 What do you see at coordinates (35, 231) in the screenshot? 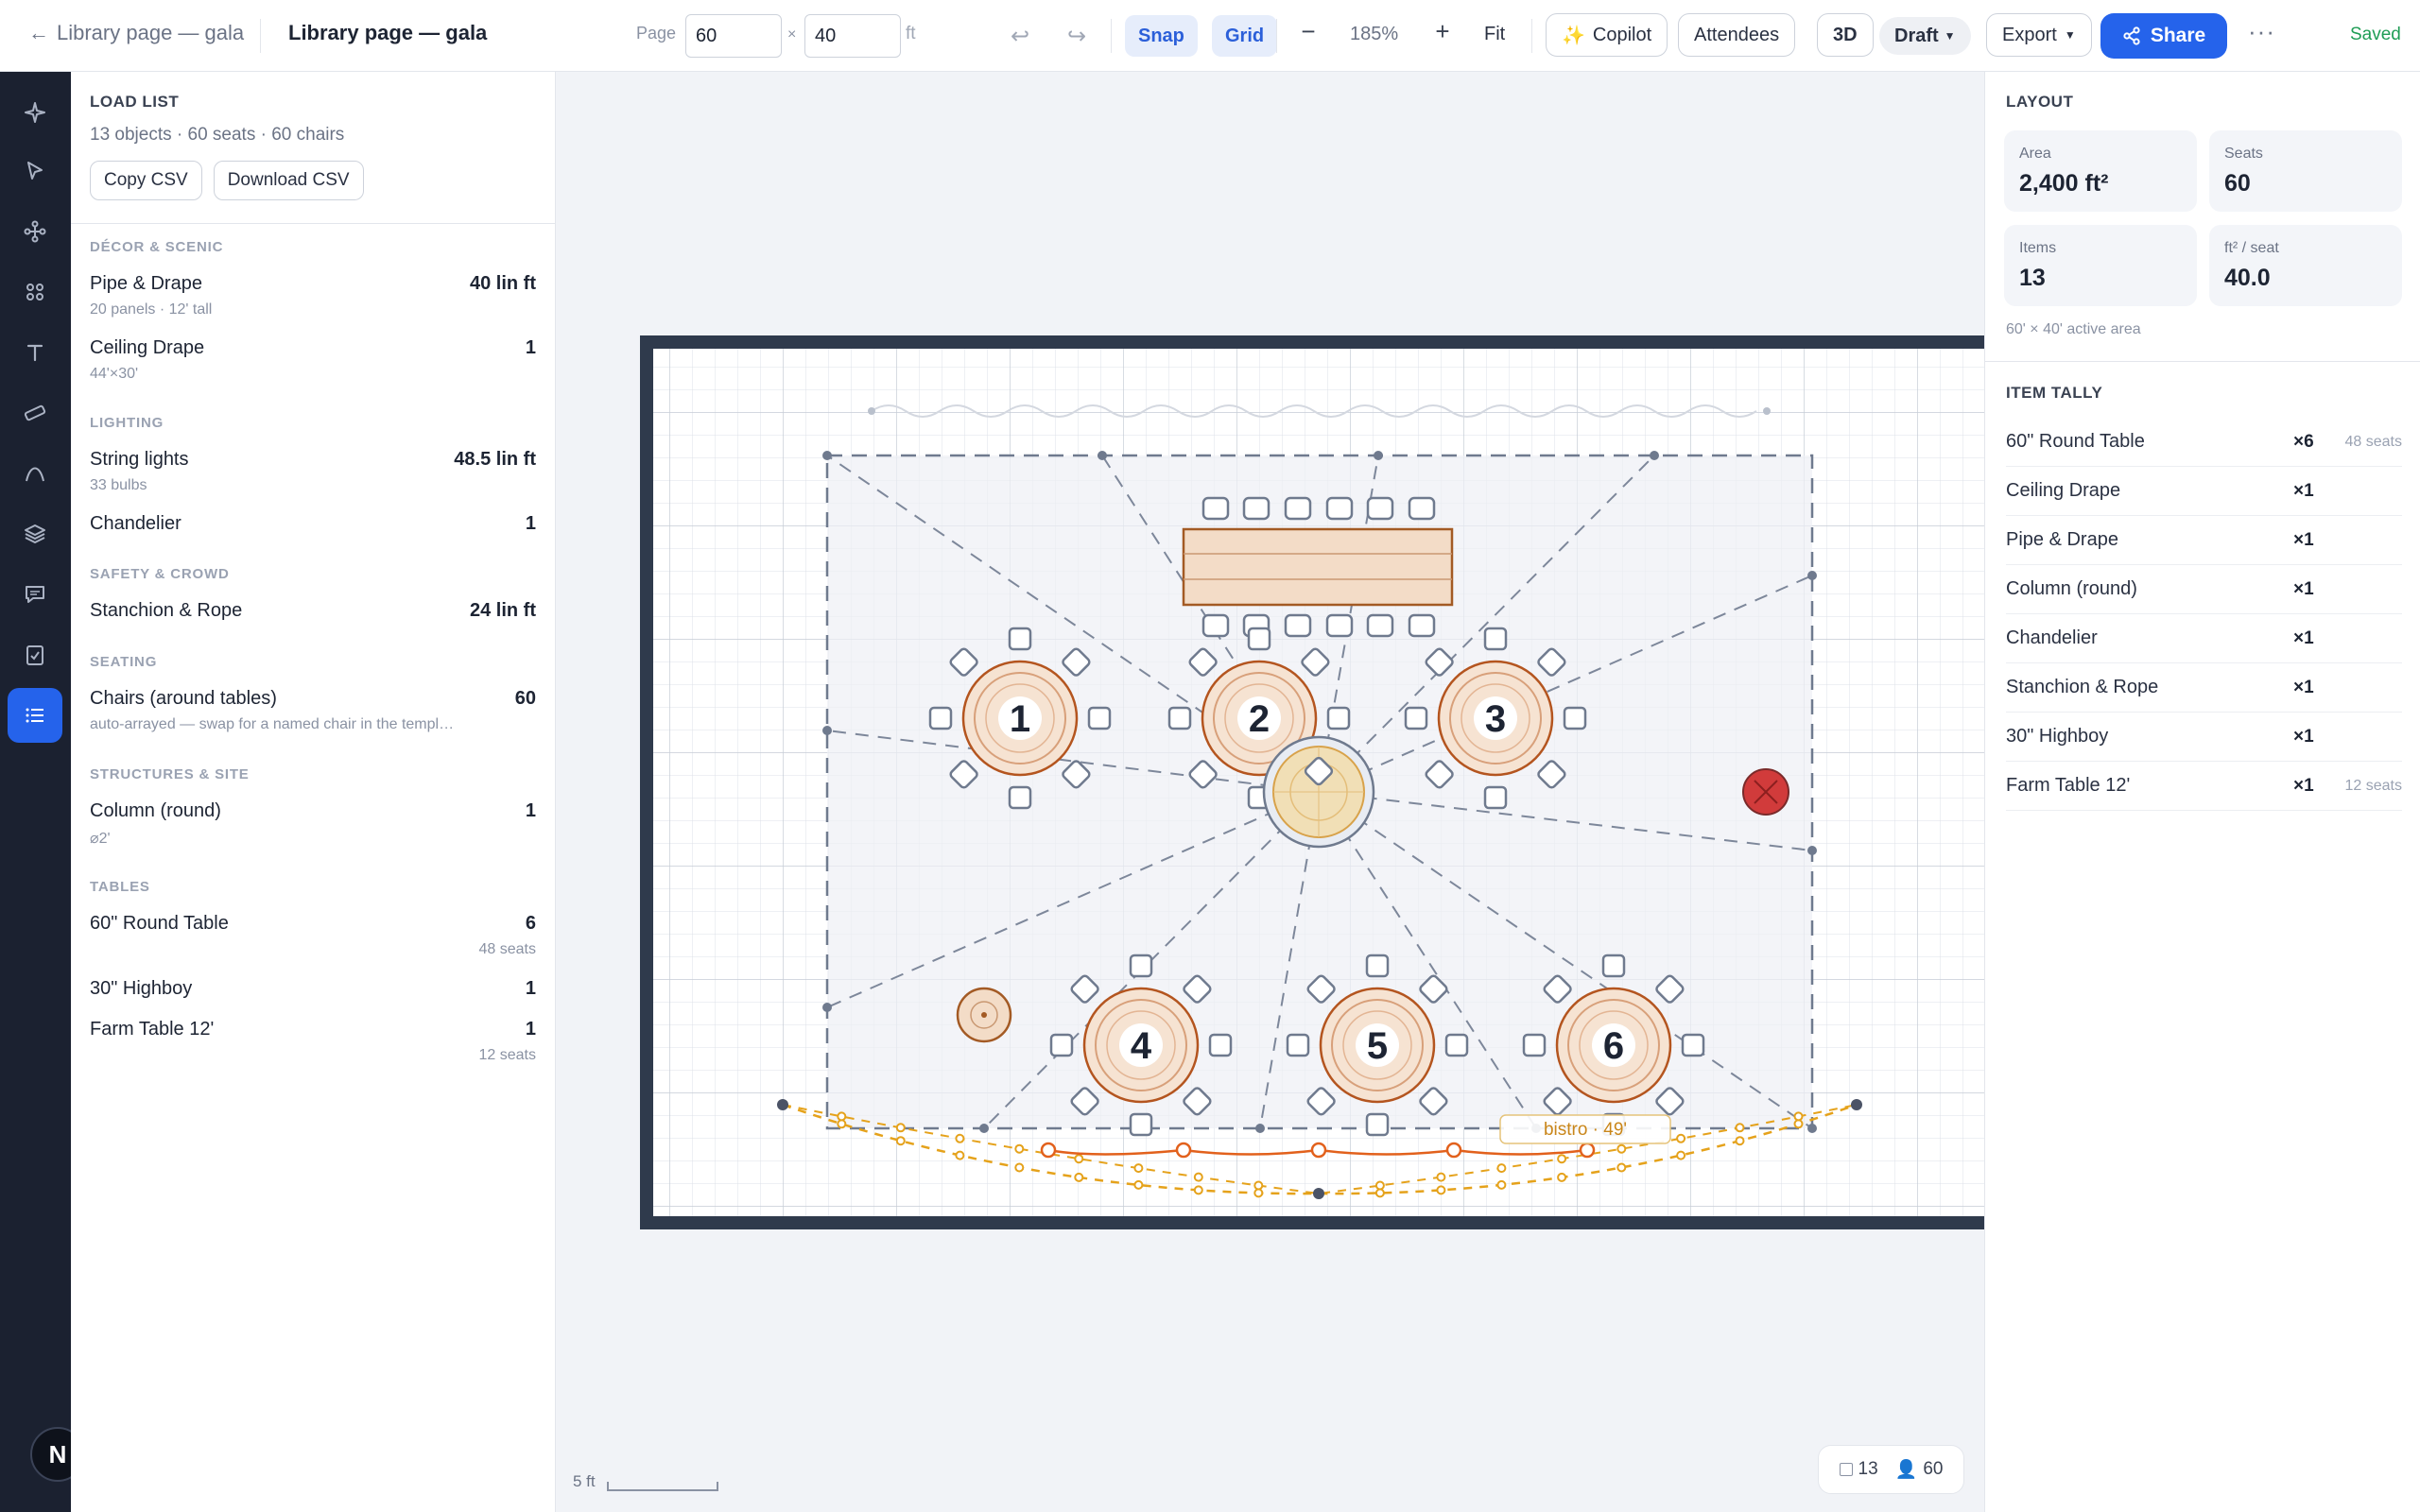
I see `connect-nodes-icon` at bounding box center [35, 231].